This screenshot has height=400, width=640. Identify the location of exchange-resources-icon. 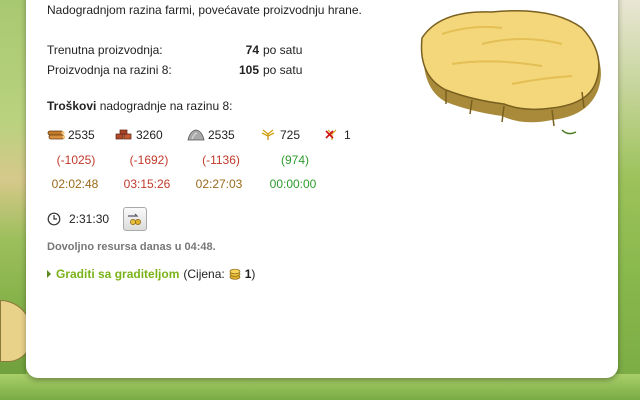
(134, 219).